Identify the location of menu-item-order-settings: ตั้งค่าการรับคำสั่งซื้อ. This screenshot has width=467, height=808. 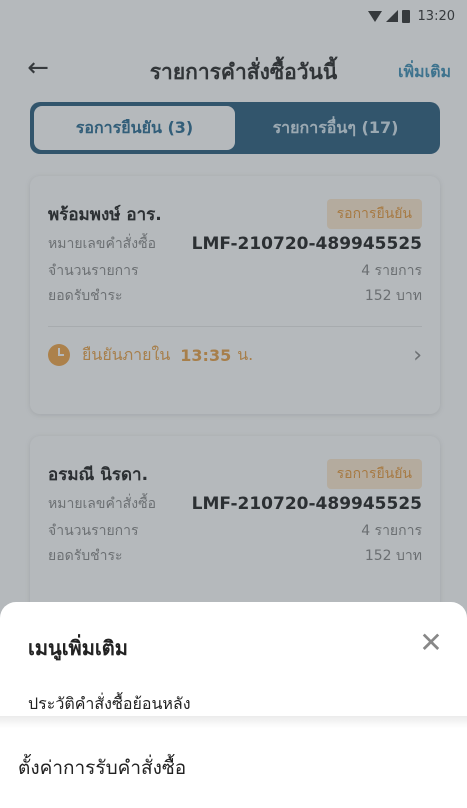
(242, 768).